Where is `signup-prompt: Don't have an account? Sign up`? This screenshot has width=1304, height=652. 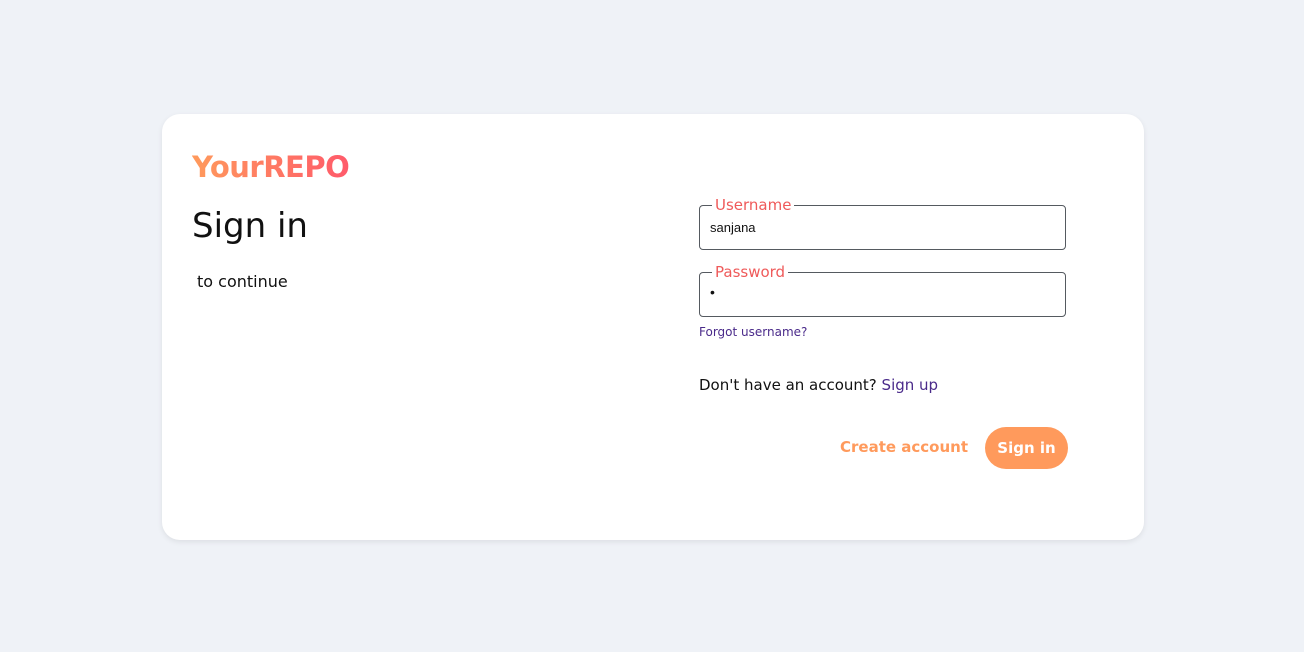 signup-prompt: Don't have an account? Sign up is located at coordinates (818, 385).